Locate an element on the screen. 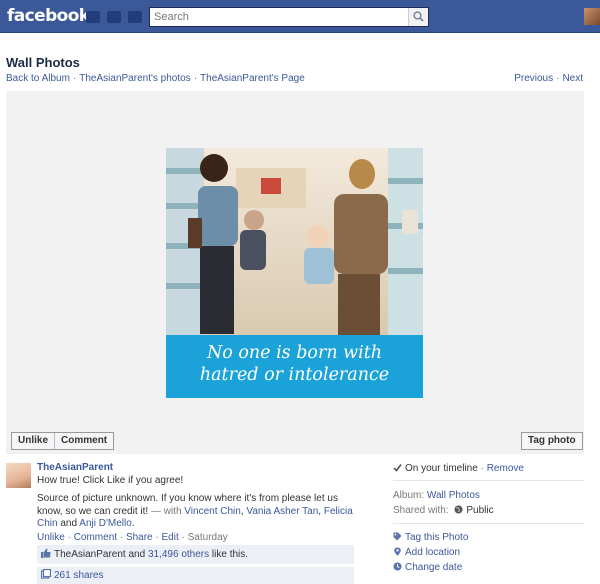  thumbs-up-icon is located at coordinates (46, 553).